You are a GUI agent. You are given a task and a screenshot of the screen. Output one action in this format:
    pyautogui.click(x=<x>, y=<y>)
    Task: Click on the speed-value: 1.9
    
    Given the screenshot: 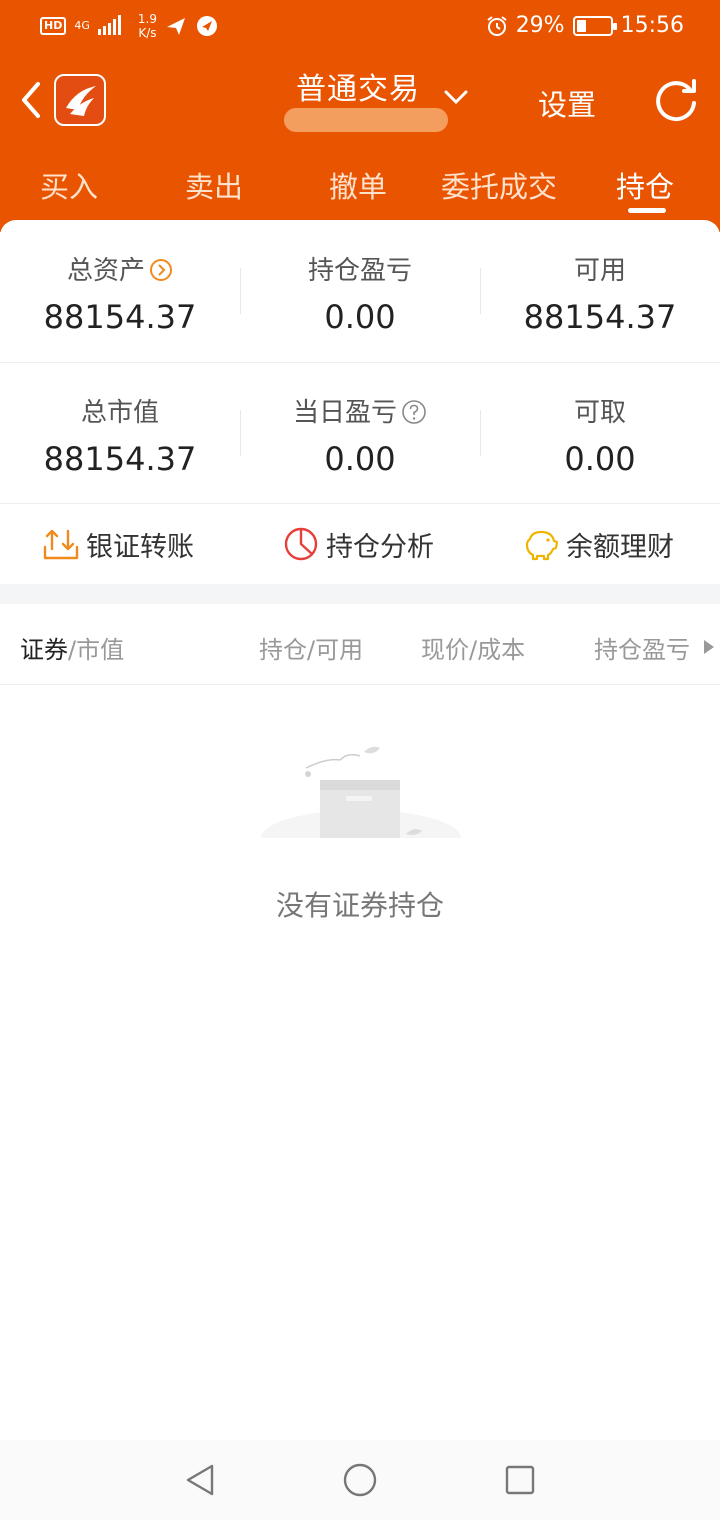 What is the action you would take?
    pyautogui.click(x=147, y=19)
    